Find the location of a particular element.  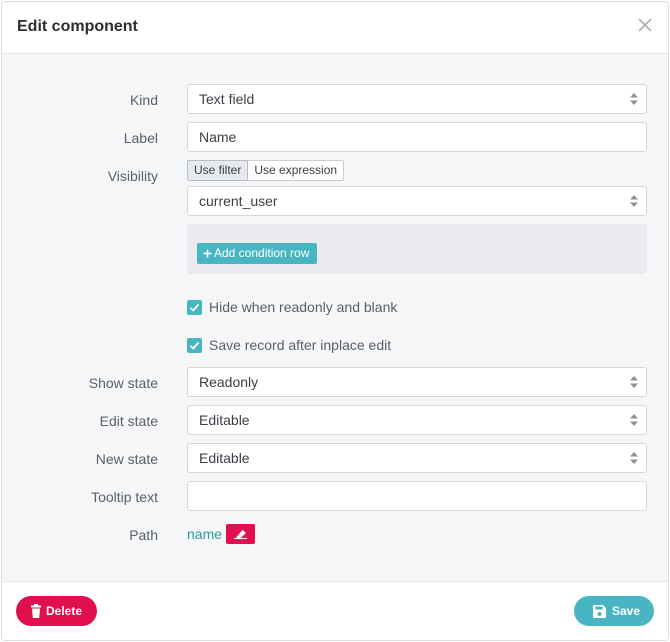

save-button: Save is located at coordinates (614, 611).